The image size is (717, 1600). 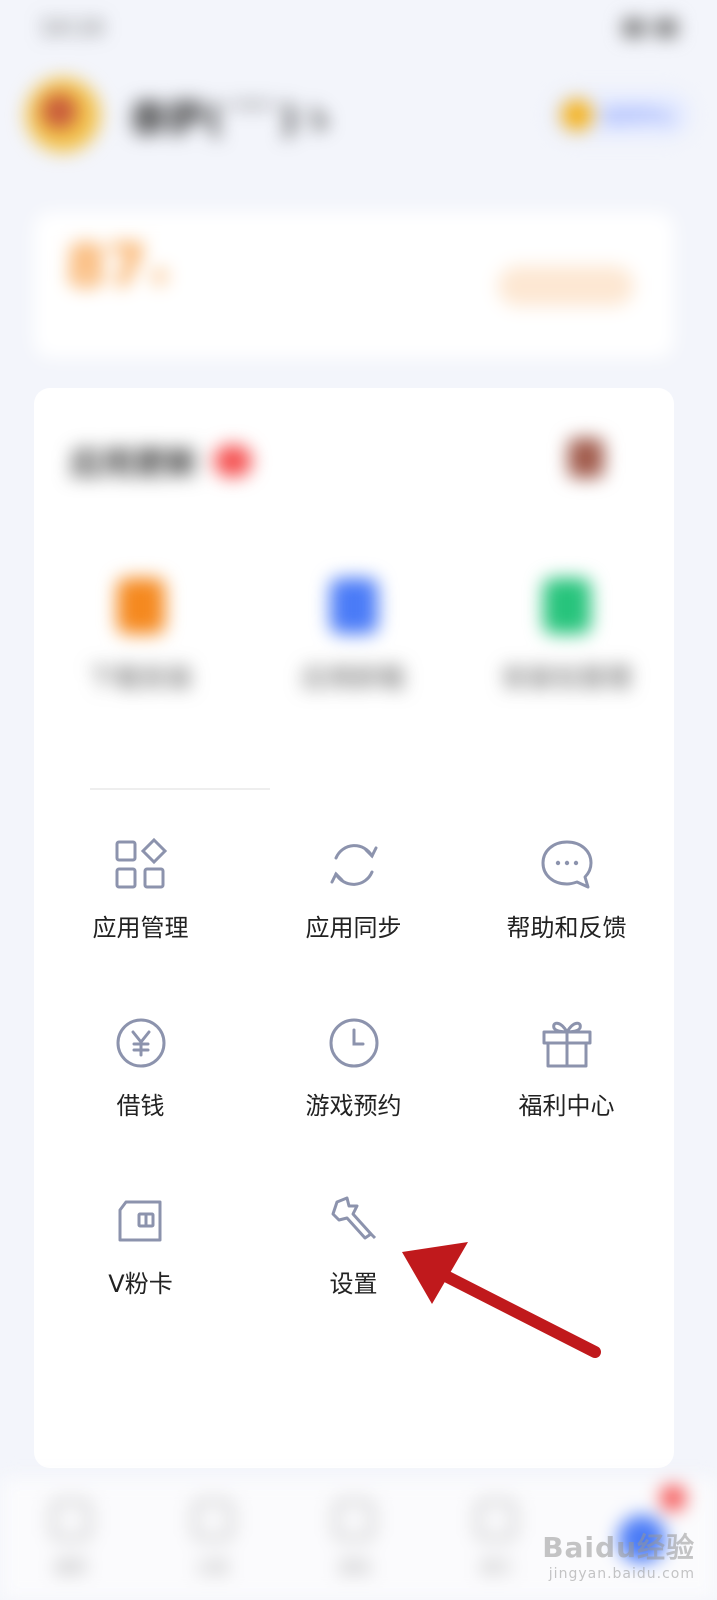 What do you see at coordinates (119, 266) in the screenshot?
I see `score-value: 87+` at bounding box center [119, 266].